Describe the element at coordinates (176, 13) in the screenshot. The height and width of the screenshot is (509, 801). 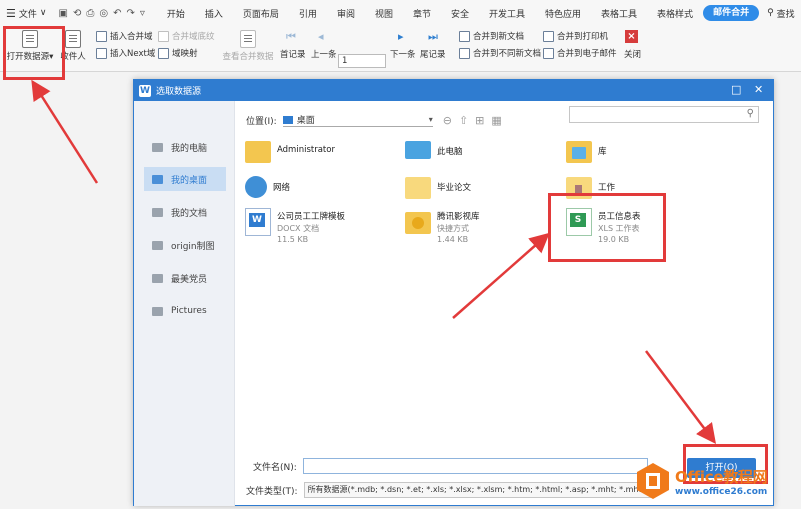
I see `tab-start: 开始` at that location.